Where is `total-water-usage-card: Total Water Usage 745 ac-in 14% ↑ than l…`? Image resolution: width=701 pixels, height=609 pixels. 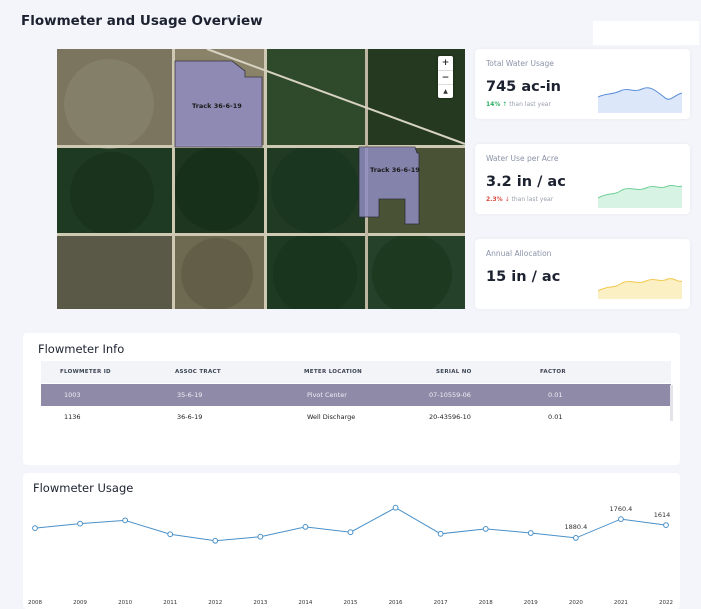
total-water-usage-card: Total Water Usage 745 ac-in 14% ↑ than l… is located at coordinates (582, 84).